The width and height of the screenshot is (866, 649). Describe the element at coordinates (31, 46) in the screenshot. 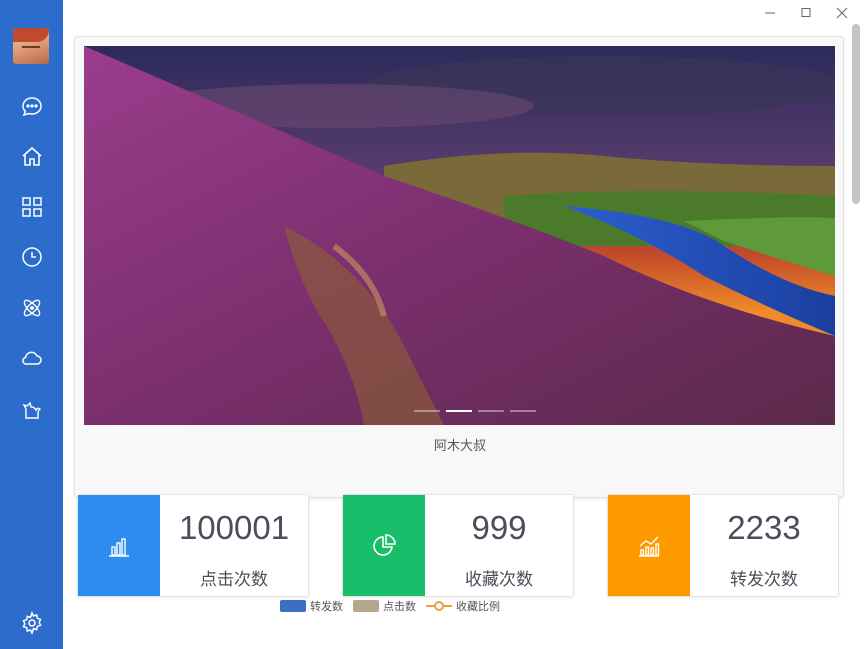

I see `avatar` at that location.